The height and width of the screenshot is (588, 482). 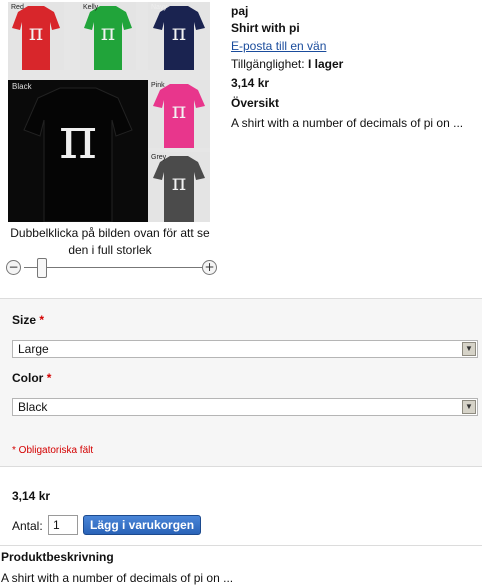 What do you see at coordinates (250, 83) in the screenshot?
I see `product-price: 3,14 kr` at bounding box center [250, 83].